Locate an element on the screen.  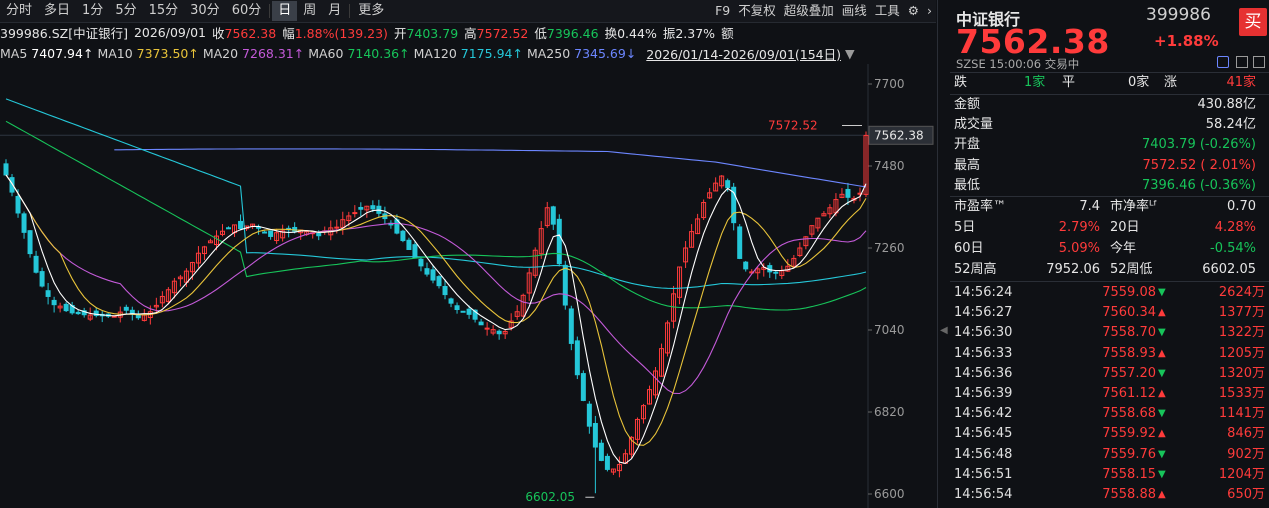
buy-button: 买 is located at coordinates (1253, 22).